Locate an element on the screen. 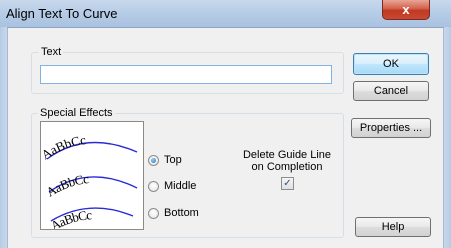 The height and width of the screenshot is (248, 451). preview-middle-curve: AaBbCc is located at coordinates (90, 185).